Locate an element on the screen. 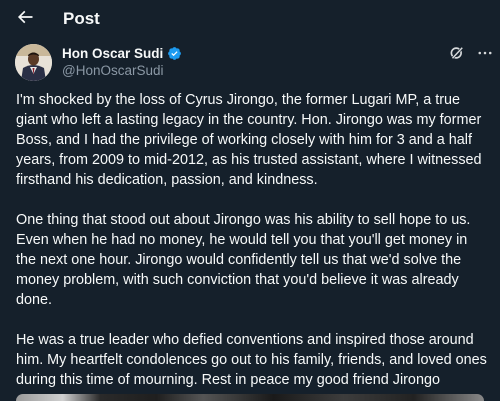 Image resolution: width=500 pixels, height=401 pixels. post-media-image is located at coordinates (250, 397).